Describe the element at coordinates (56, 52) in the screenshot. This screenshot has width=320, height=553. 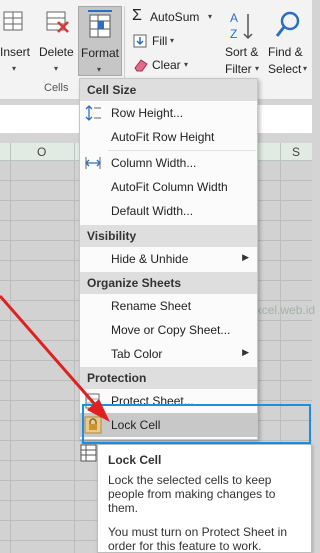
I see `delete-label: Delete` at that location.